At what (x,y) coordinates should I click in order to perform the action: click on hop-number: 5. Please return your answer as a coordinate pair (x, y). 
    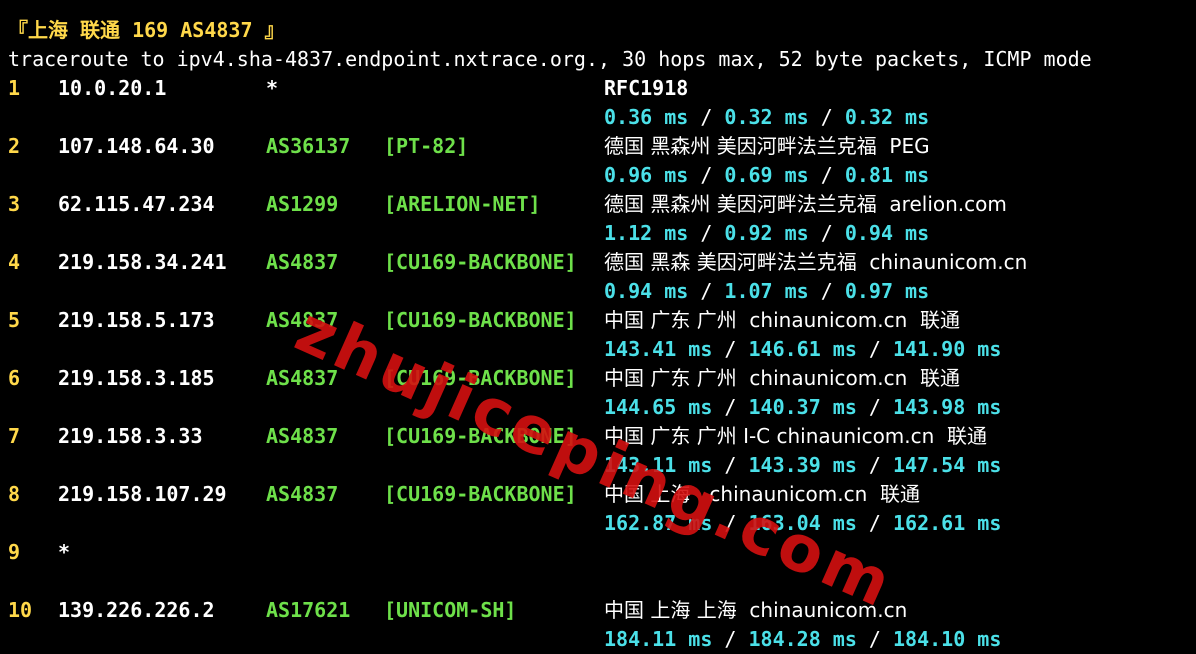
    Looking at the image, I should click on (14, 320).